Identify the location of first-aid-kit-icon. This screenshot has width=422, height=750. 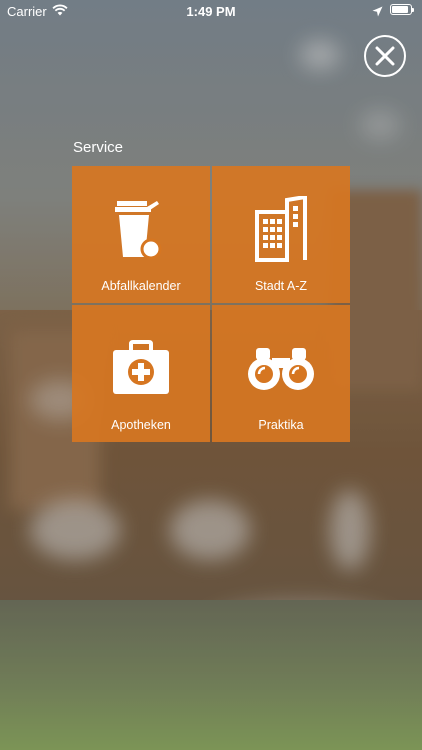
(141, 368).